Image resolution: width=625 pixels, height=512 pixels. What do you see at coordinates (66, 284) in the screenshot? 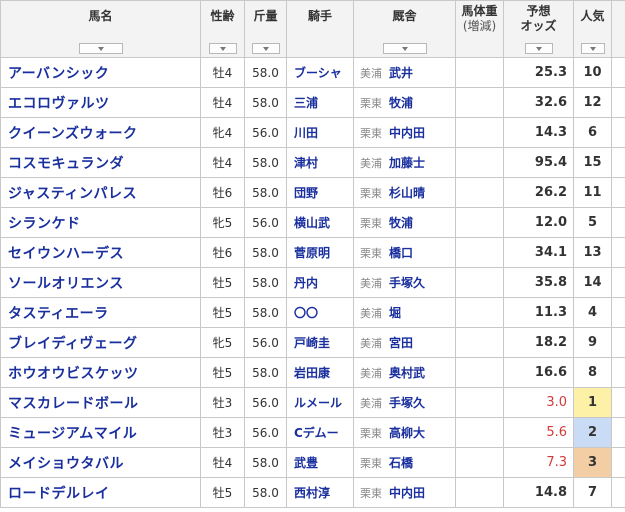
I see `horse-name-link: ソールオリエンス` at bounding box center [66, 284].